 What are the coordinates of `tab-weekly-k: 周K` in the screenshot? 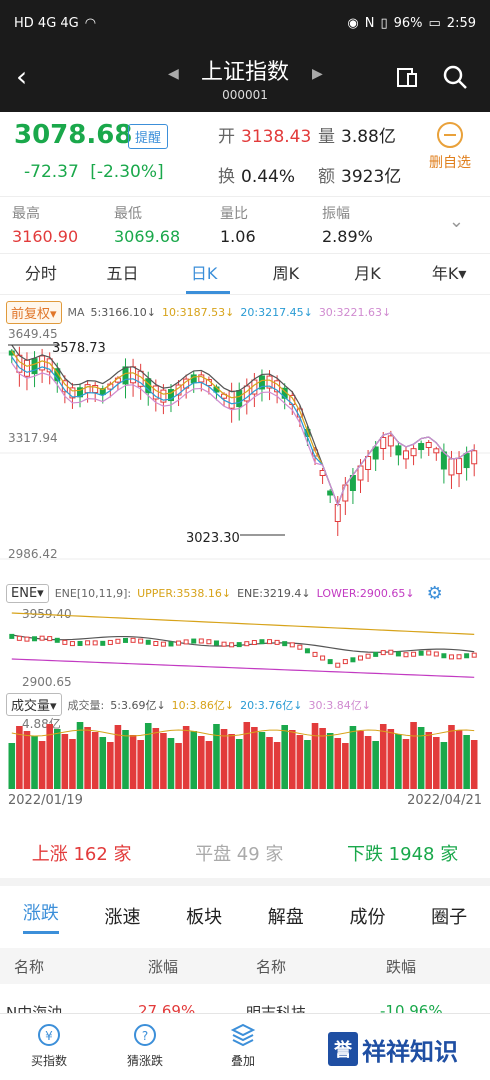 It's located at (286, 274).